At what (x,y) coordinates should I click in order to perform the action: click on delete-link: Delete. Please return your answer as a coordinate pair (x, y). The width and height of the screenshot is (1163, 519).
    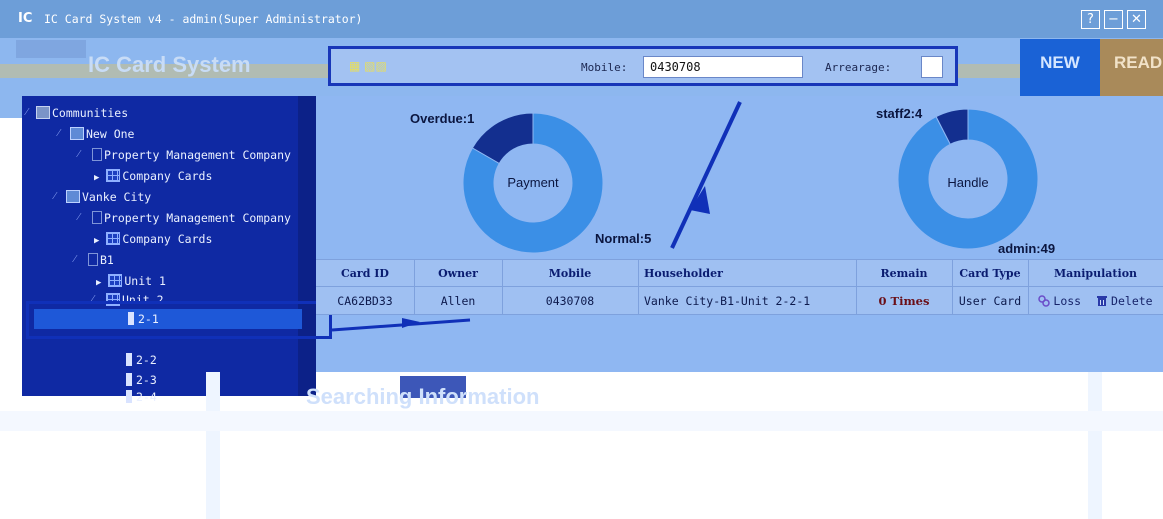
    Looking at the image, I should click on (1124, 301).